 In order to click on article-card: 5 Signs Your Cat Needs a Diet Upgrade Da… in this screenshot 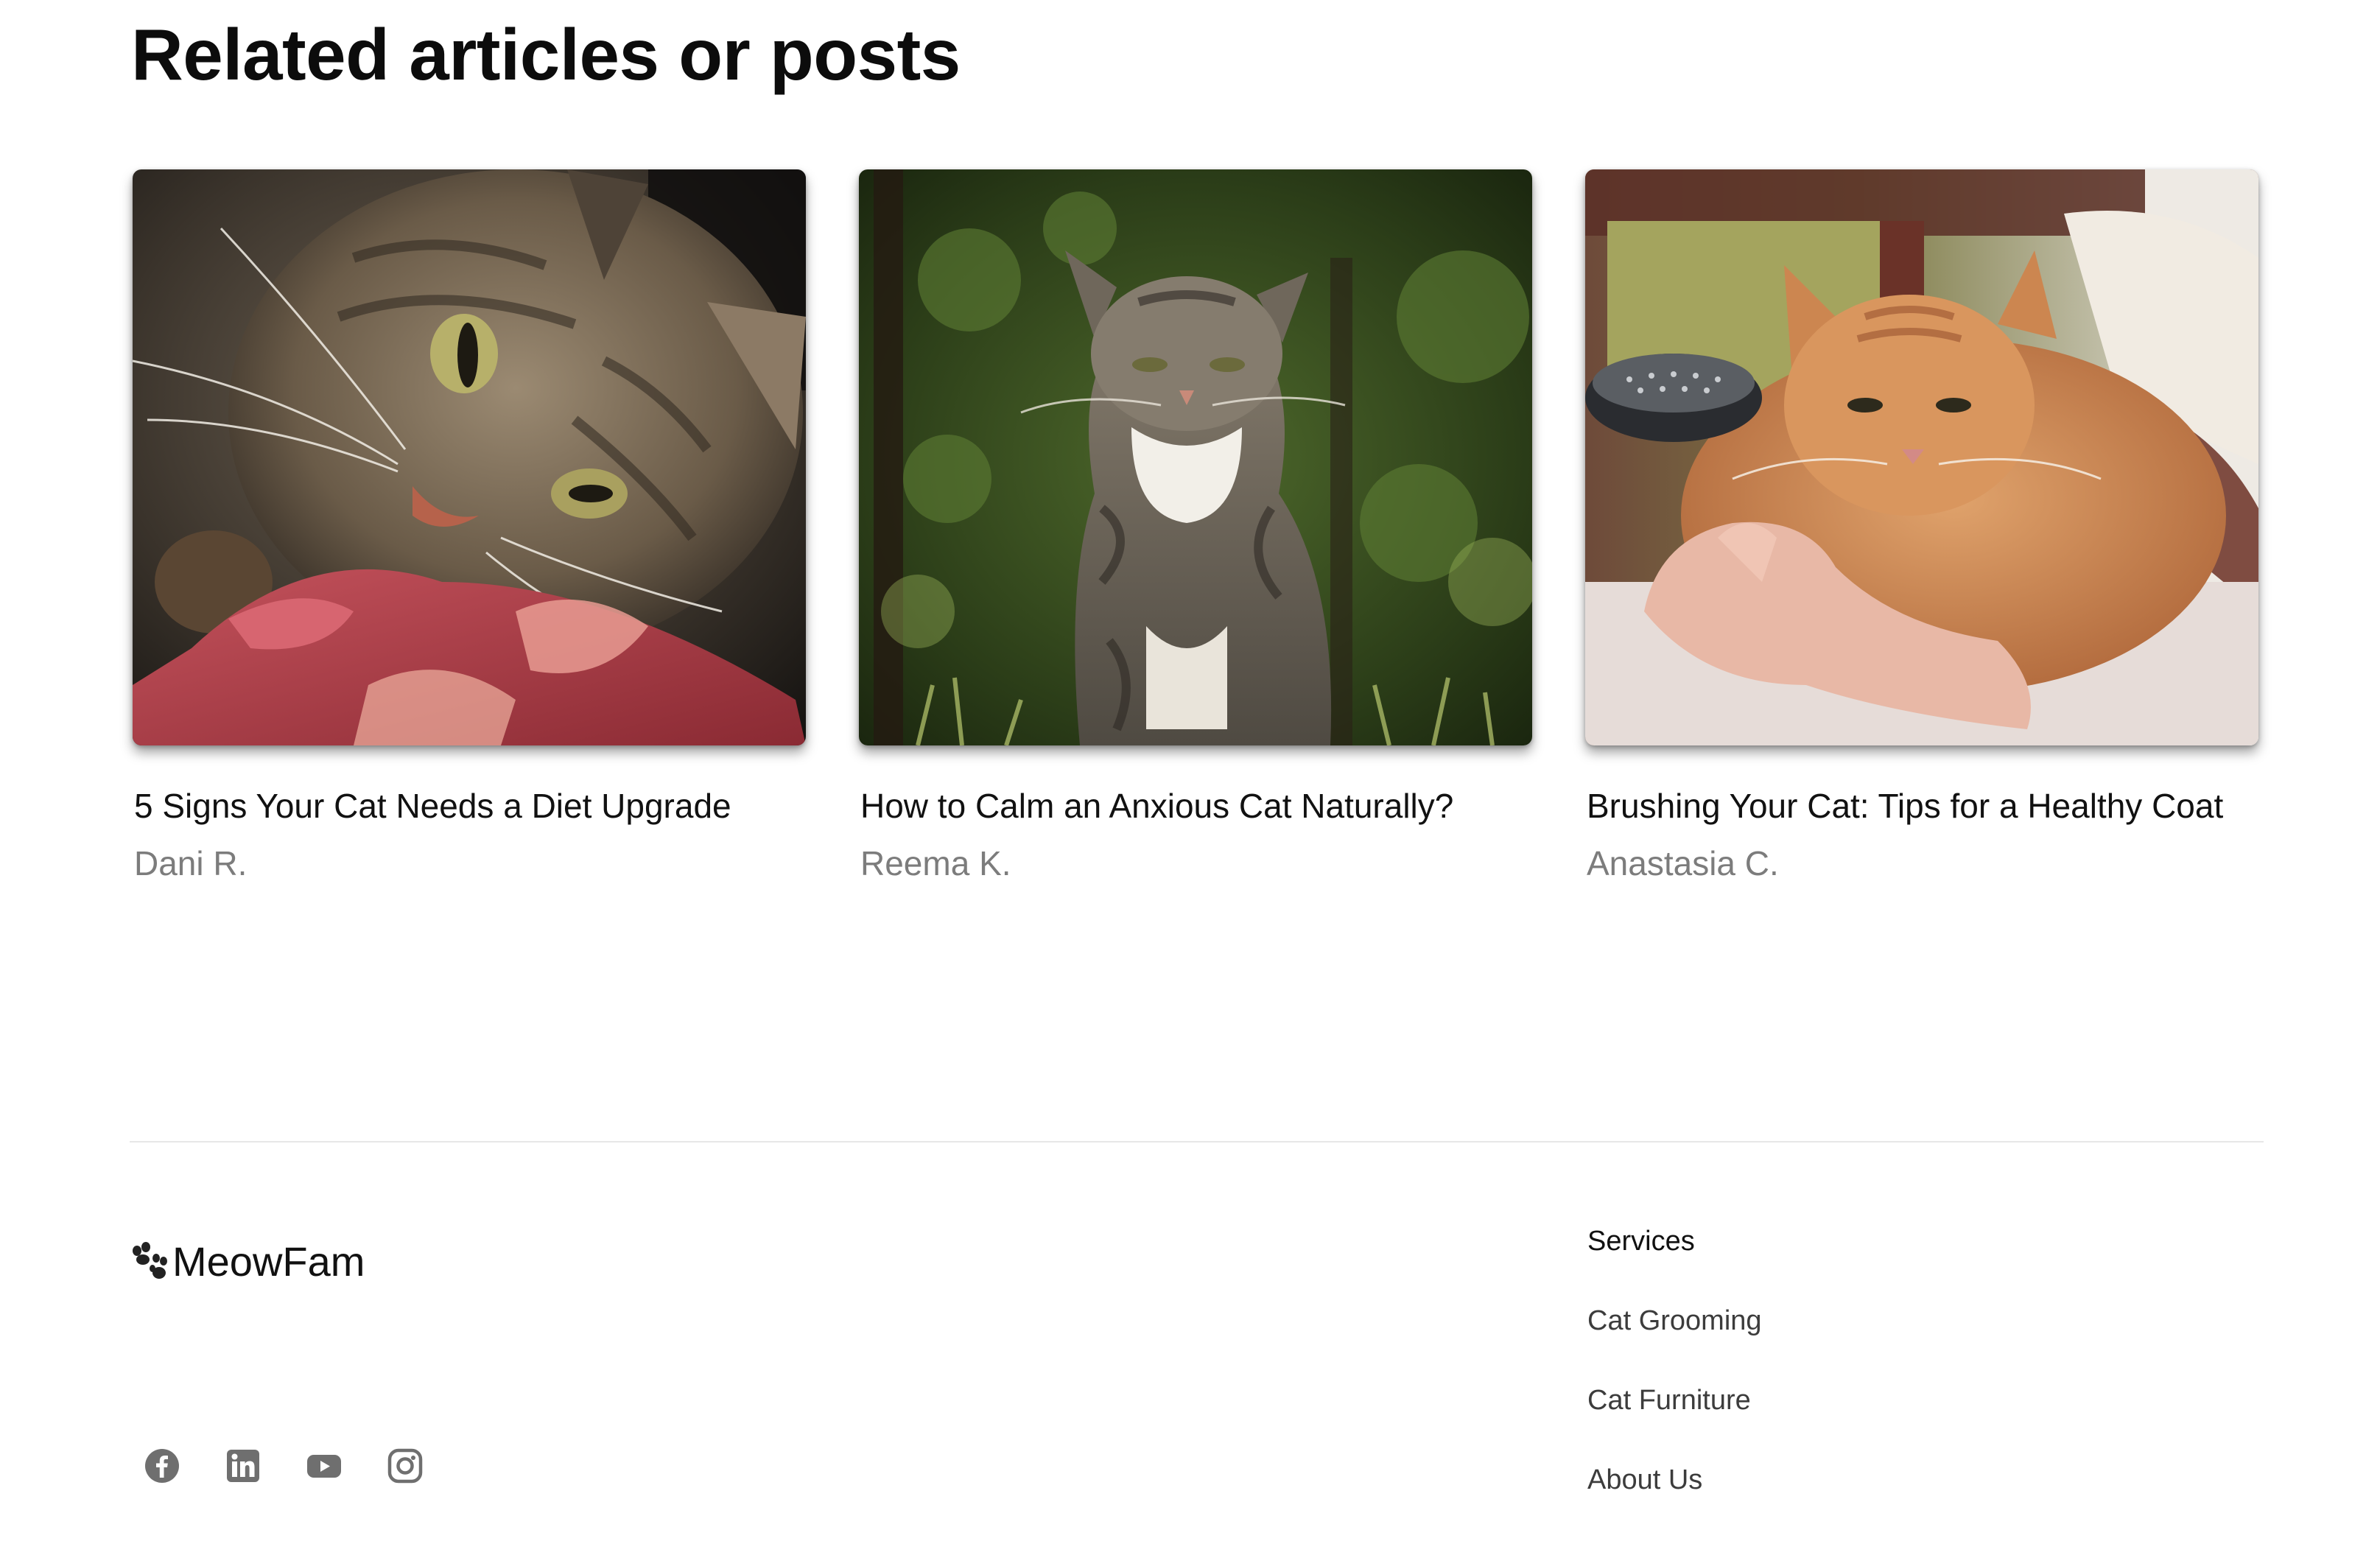, I will do `click(469, 527)`.